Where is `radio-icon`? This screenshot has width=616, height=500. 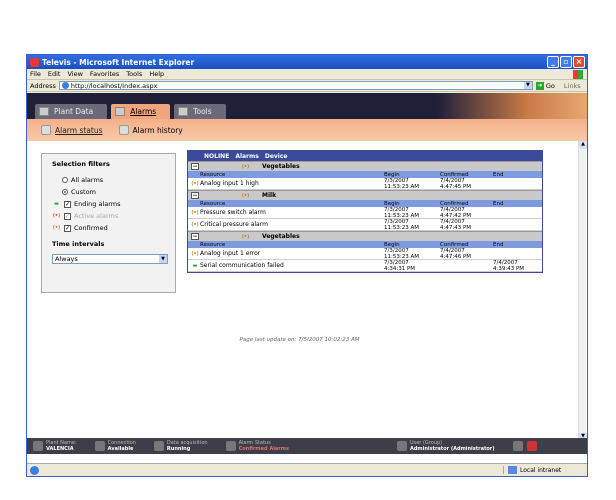
radio-icon is located at coordinates (65, 180).